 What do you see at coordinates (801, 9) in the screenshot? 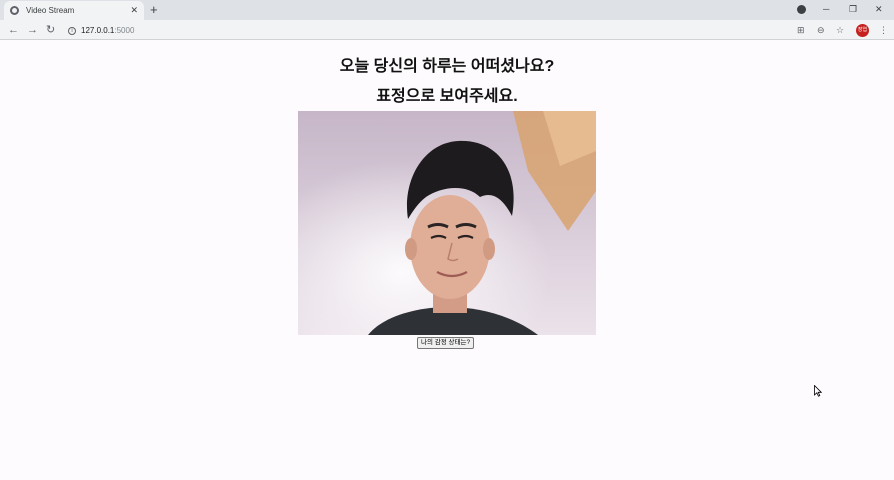
I see `extension-icon` at bounding box center [801, 9].